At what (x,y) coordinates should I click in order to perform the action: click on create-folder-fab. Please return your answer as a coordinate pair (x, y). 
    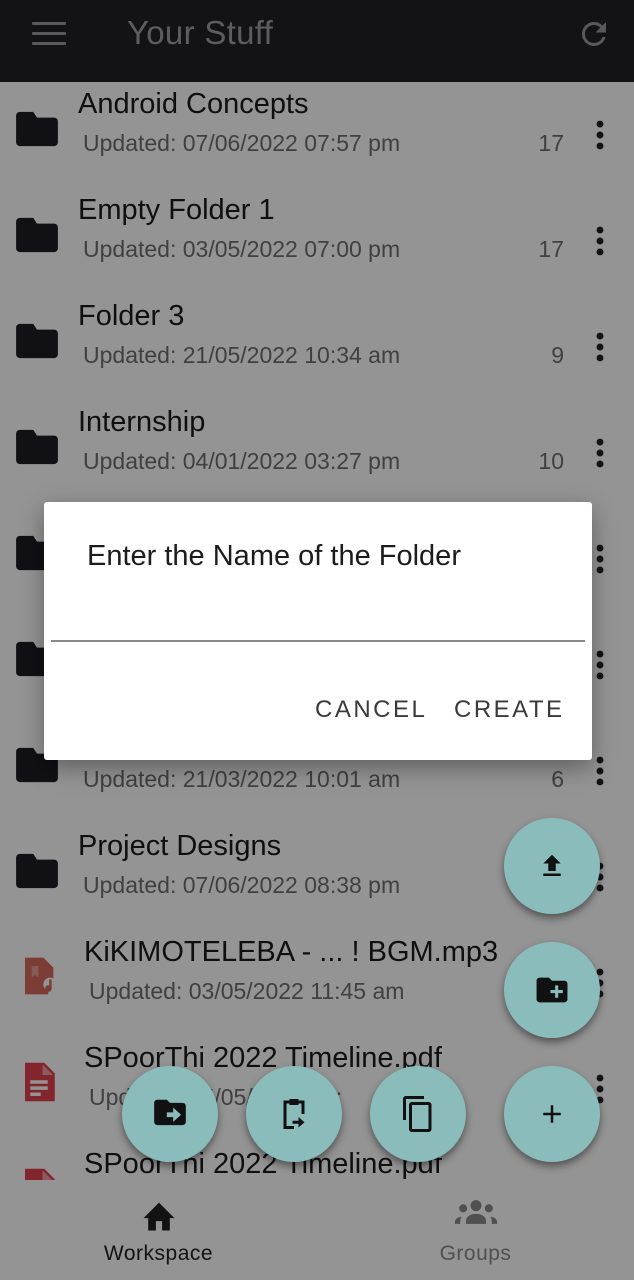
    Looking at the image, I should click on (552, 990).